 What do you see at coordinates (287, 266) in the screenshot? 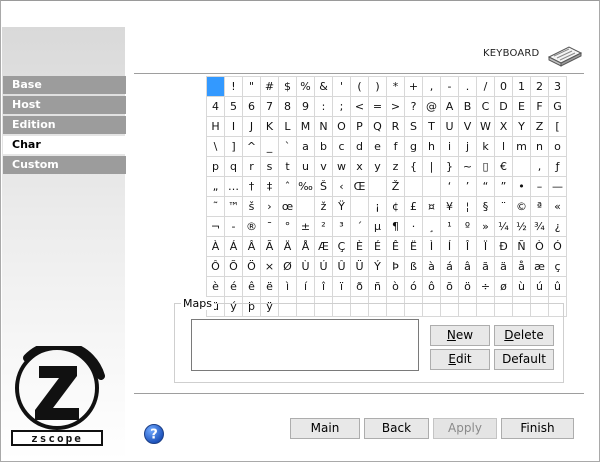
I see `char-cell: Ø` at bounding box center [287, 266].